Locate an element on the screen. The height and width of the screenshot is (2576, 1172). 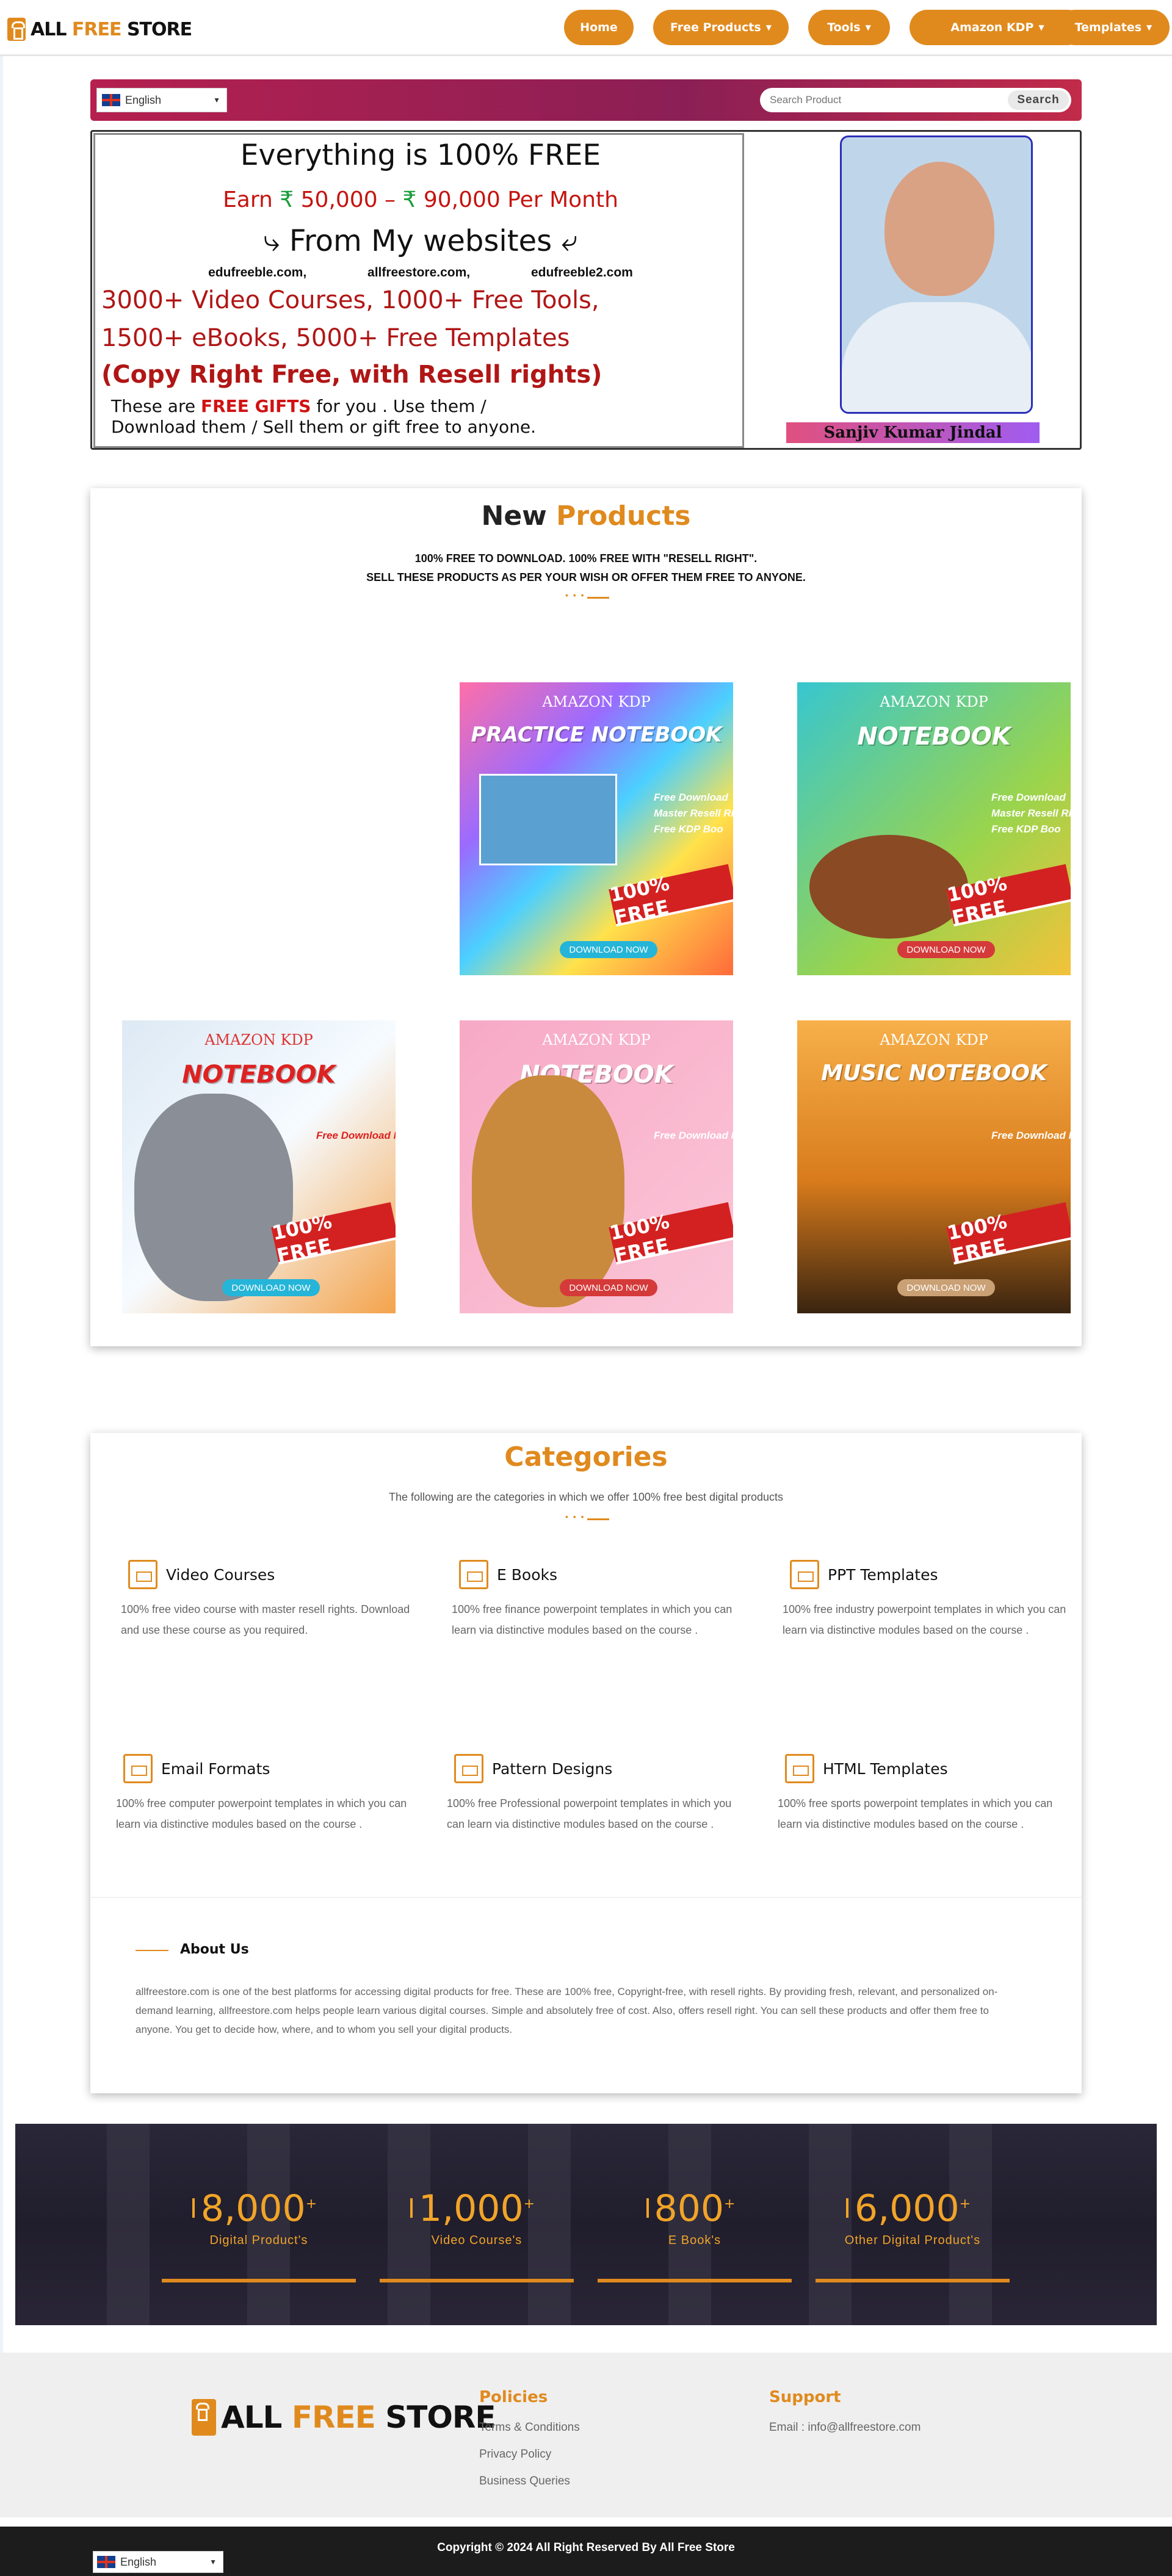
business-queries-link: Business Queries is located at coordinates (524, 2481).